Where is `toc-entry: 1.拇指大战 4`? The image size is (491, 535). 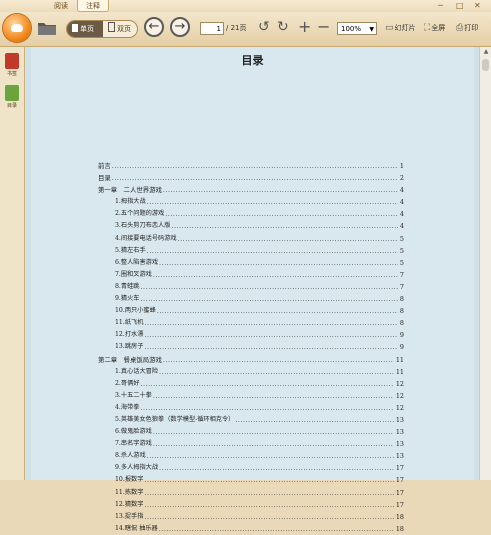
toc-entry: 1.拇指大战 4 is located at coordinates (251, 202).